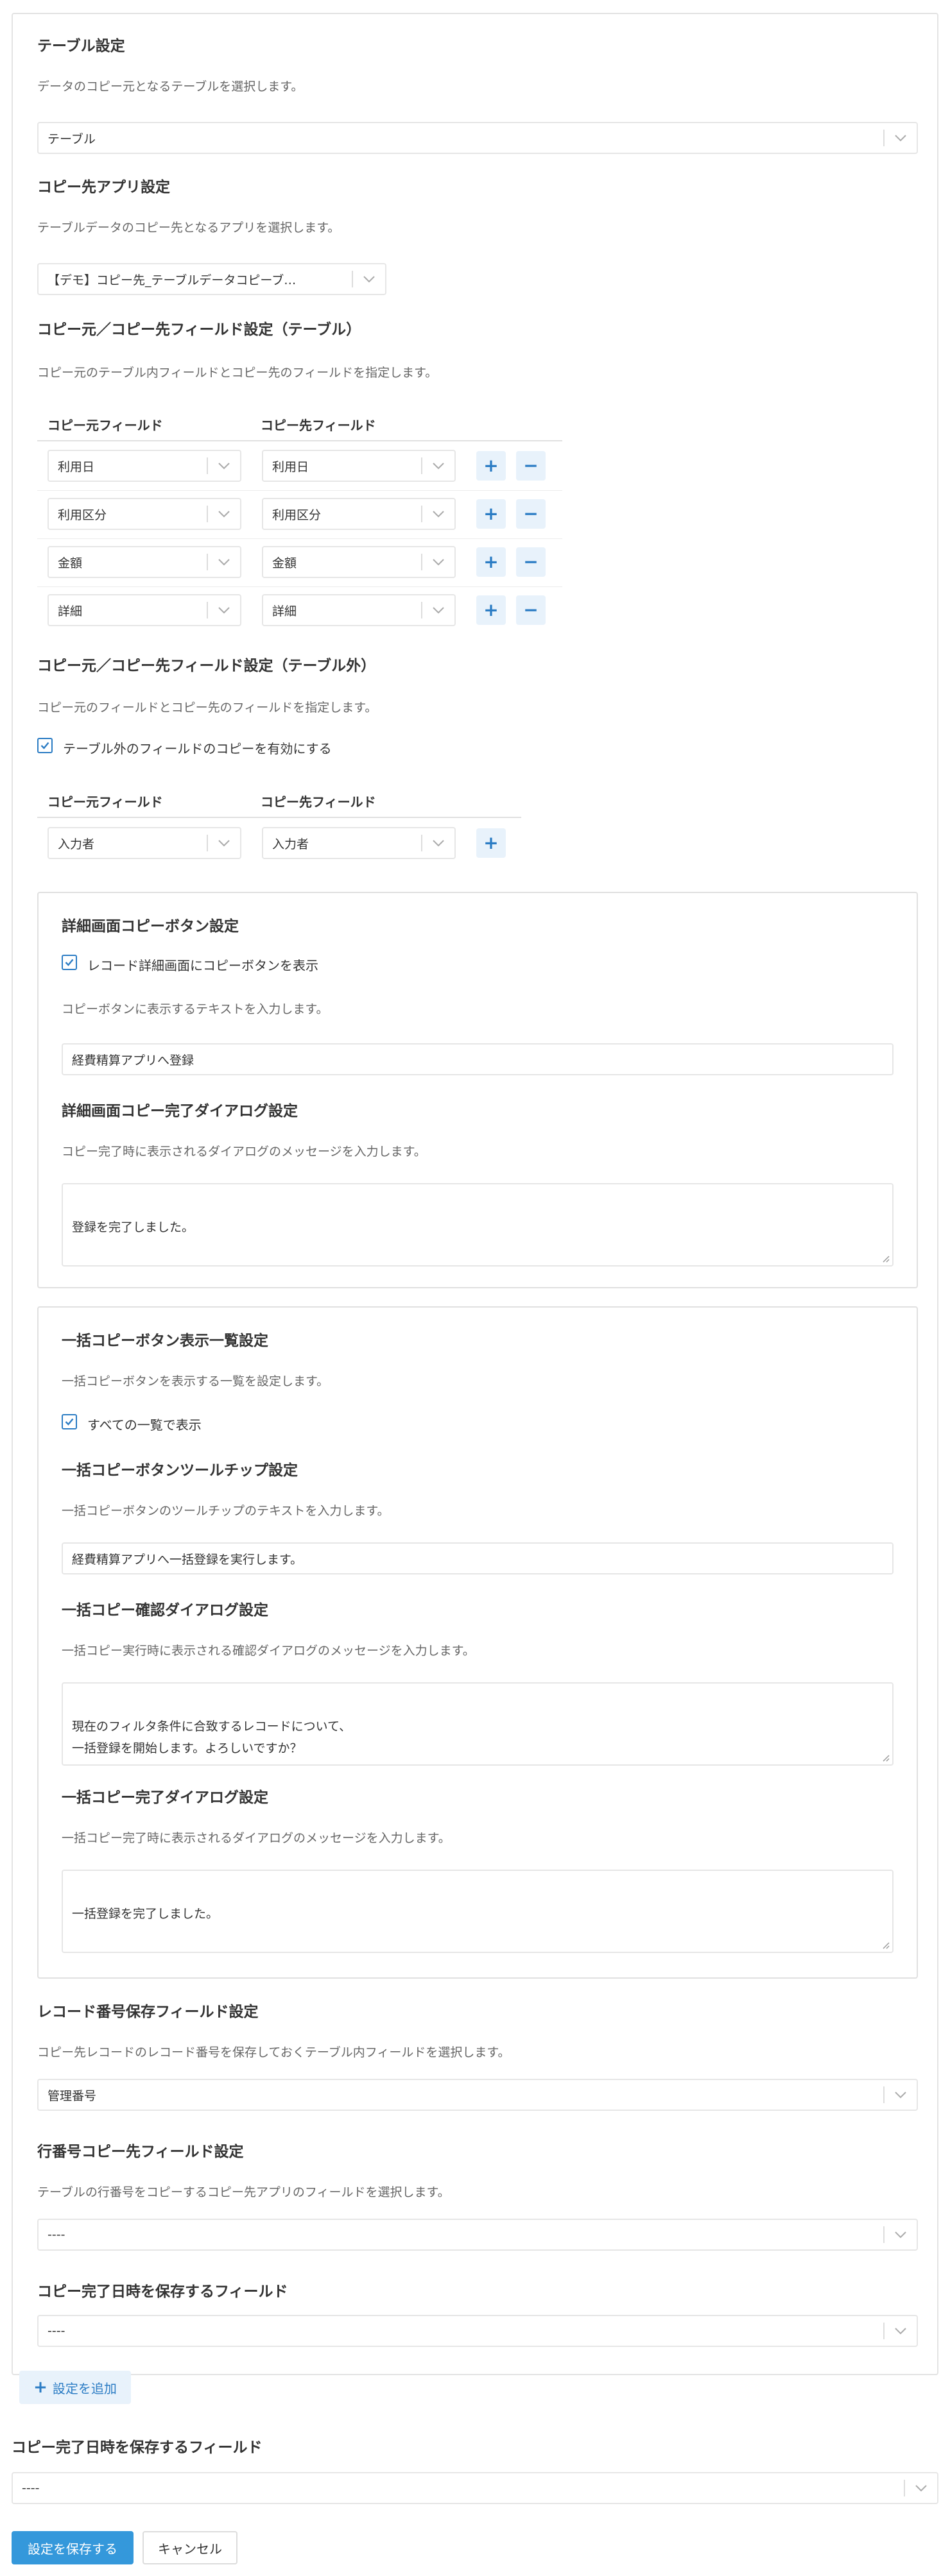 The image size is (950, 2576). I want to click on detail-dialog-description: コピー完了時に表示されるダイアログのメッセージを入力します。, so click(244, 1152).